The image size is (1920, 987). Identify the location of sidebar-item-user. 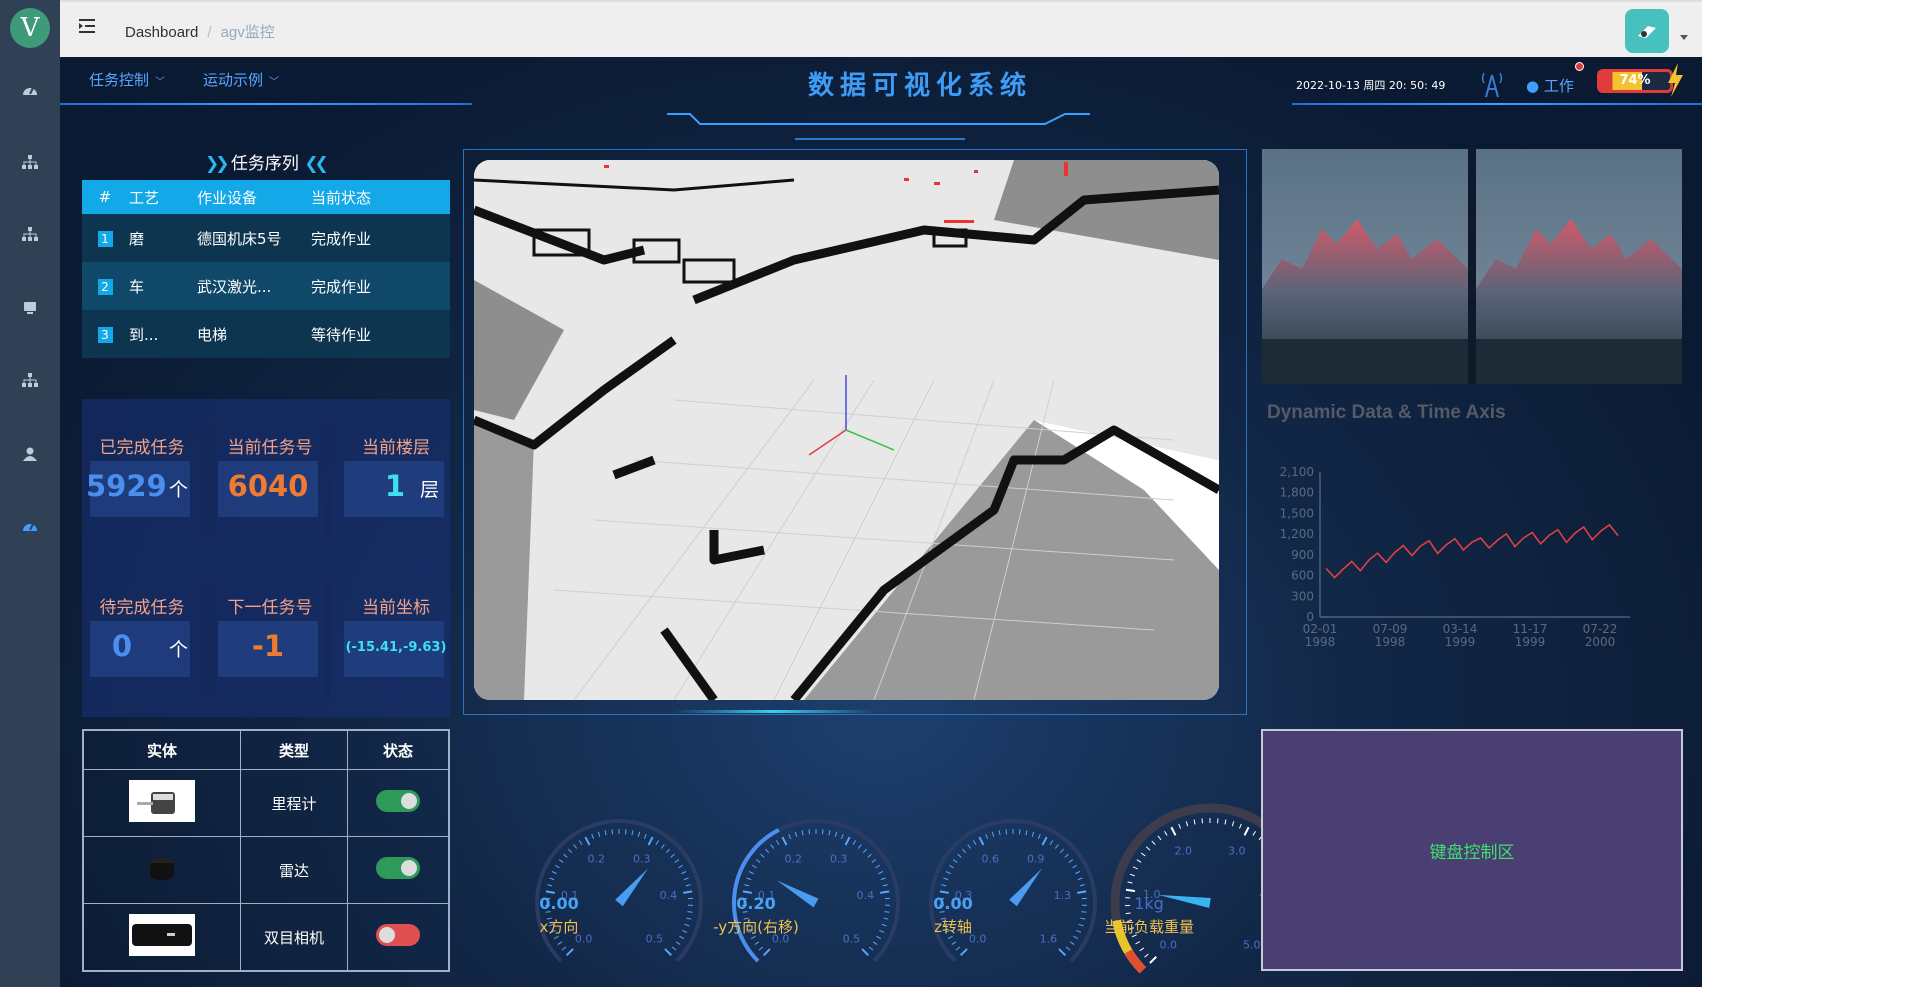
(30, 454).